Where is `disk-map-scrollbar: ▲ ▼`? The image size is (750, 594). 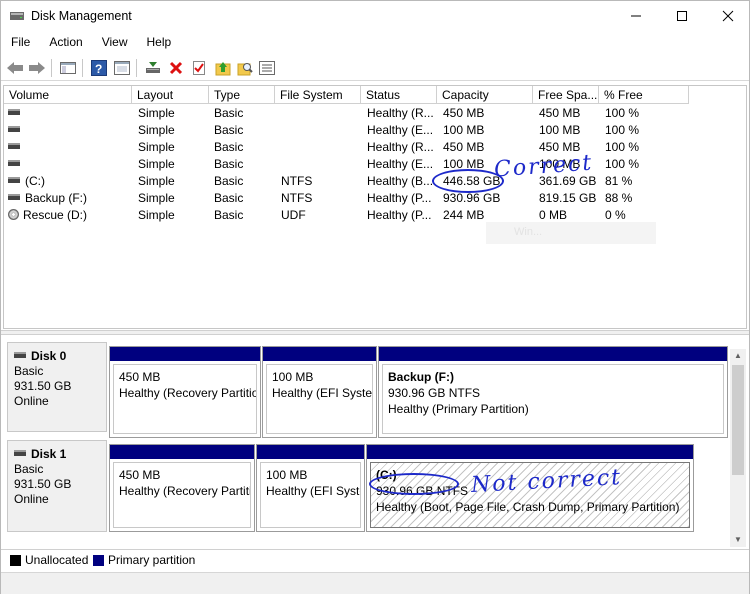 disk-map-scrollbar: ▲ ▼ is located at coordinates (738, 448).